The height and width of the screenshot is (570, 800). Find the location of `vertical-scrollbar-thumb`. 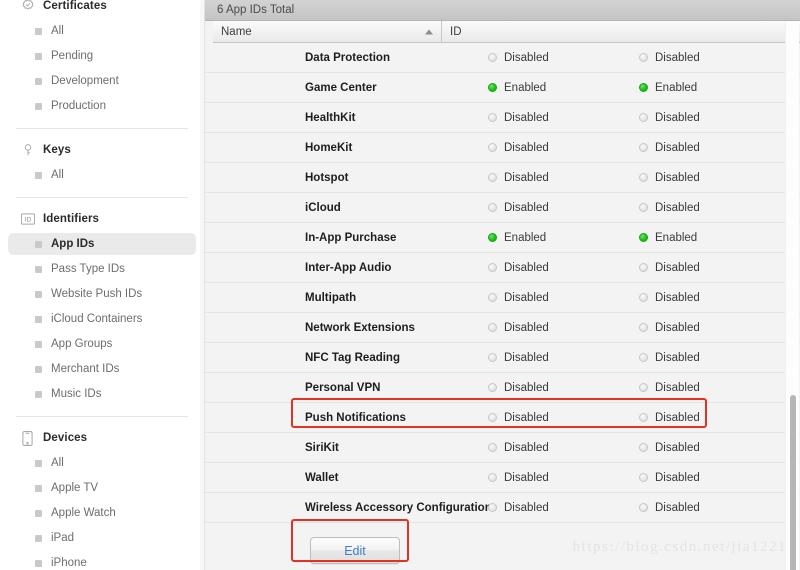

vertical-scrollbar-thumb is located at coordinates (793, 482).